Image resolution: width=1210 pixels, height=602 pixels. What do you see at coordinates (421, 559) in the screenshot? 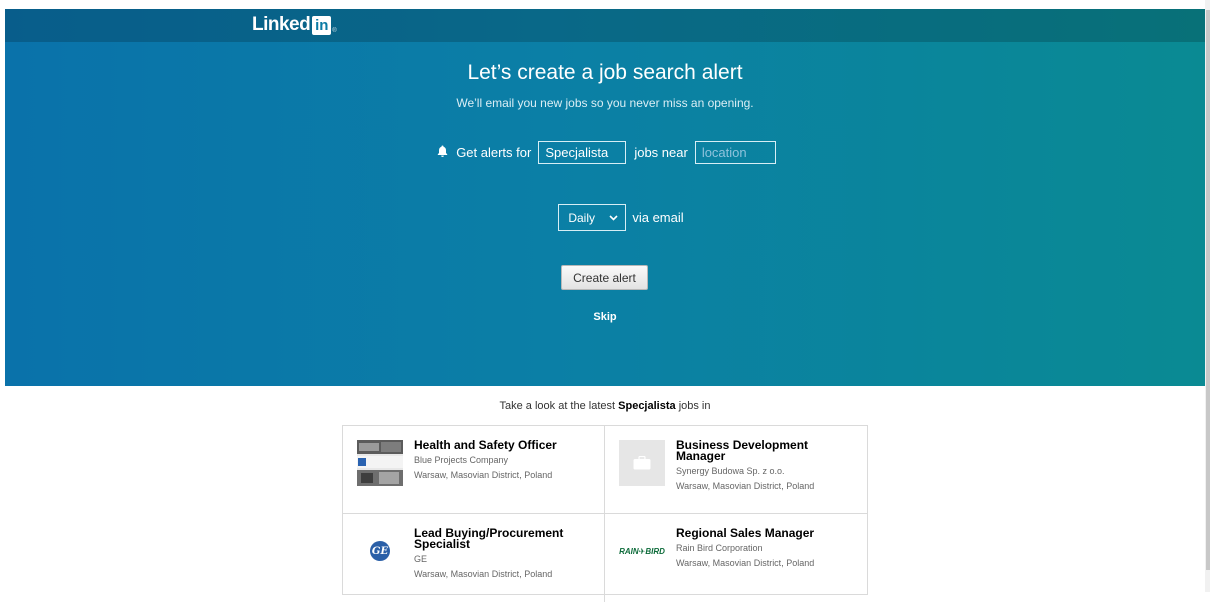
I see `job-company: GE` at bounding box center [421, 559].